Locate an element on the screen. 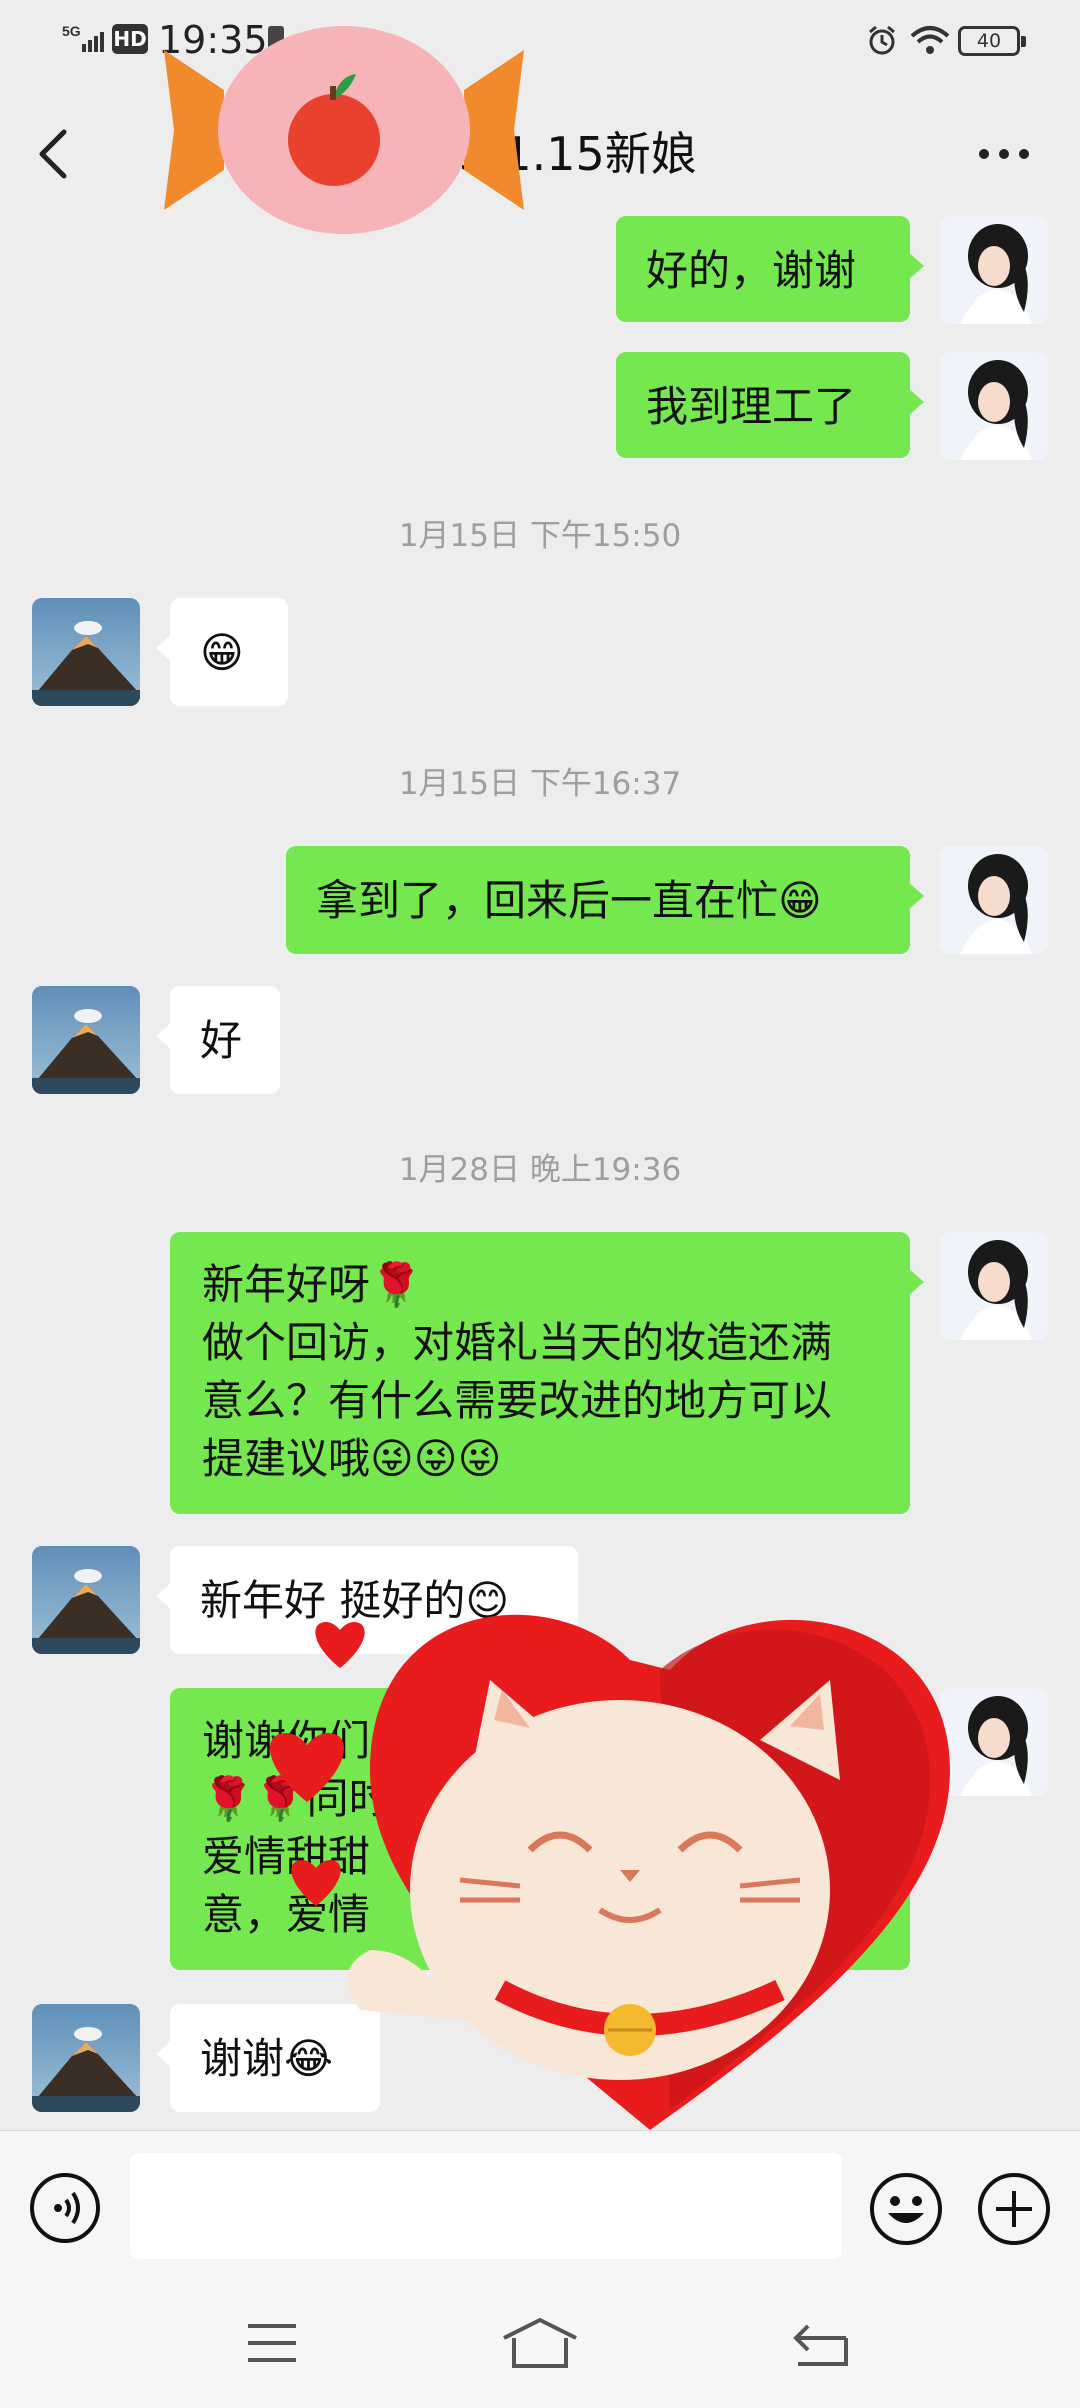 Image resolution: width=1080 pixels, height=2408 pixels. message-bubble-received: 好 is located at coordinates (218, 1040).